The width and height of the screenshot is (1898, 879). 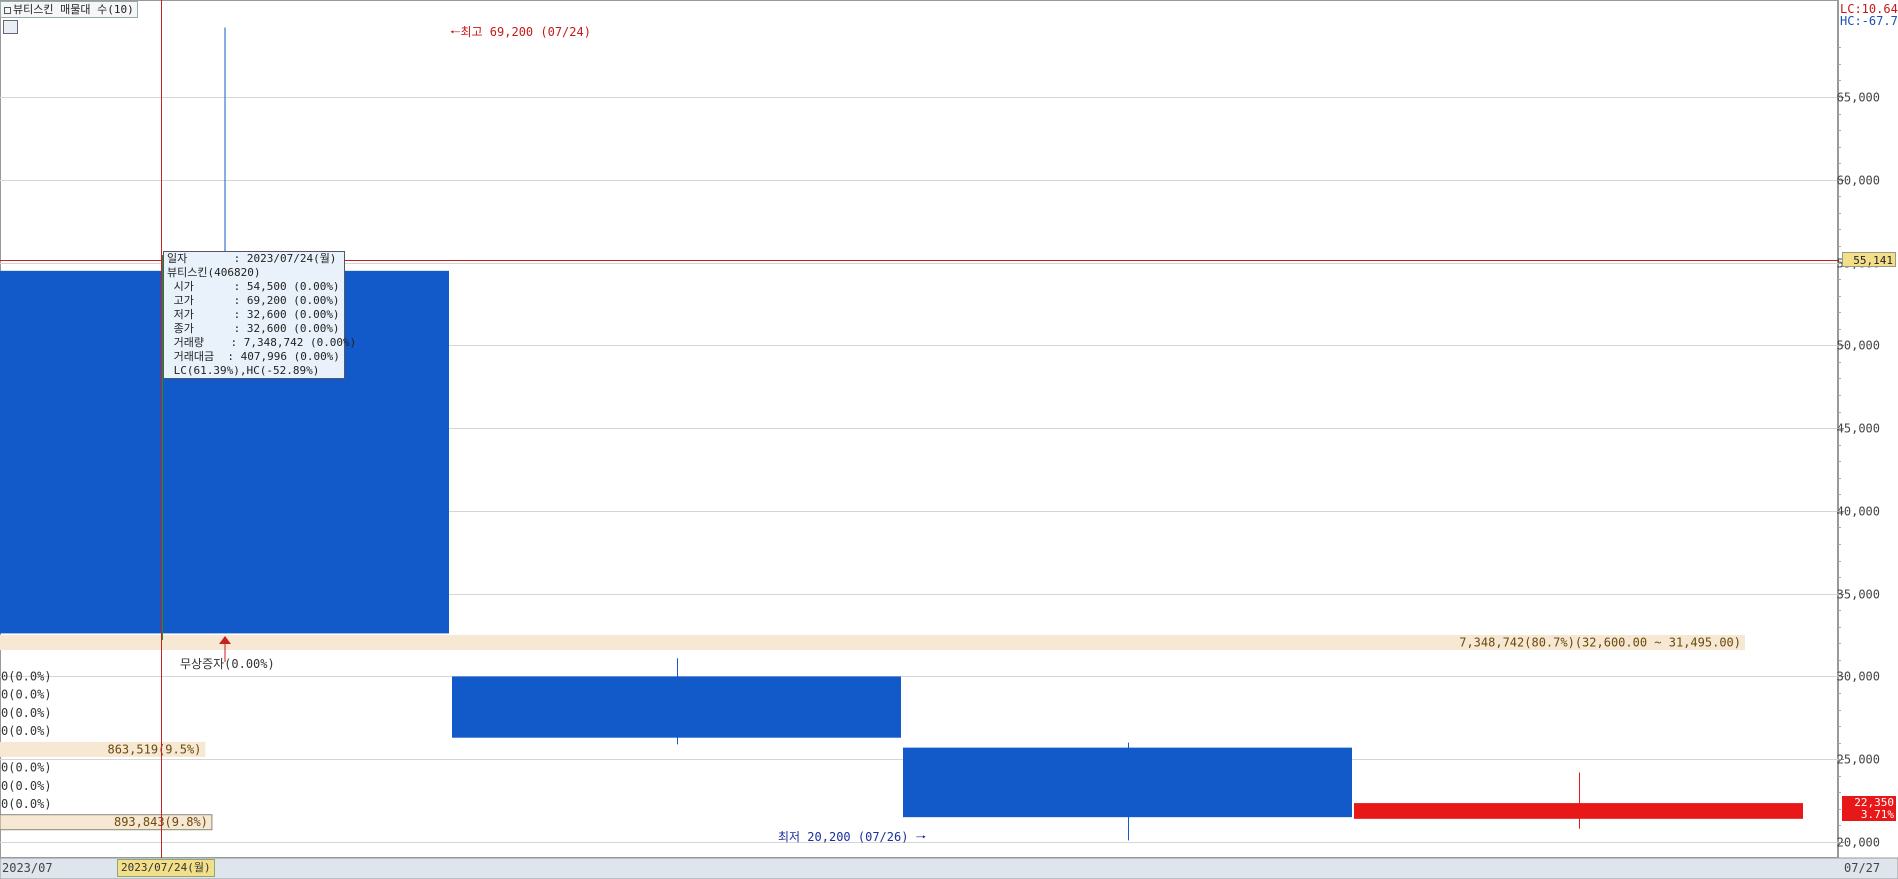 What do you see at coordinates (154, 749) in the screenshot?
I see `volume-profile-label: 863,519(9.5%)` at bounding box center [154, 749].